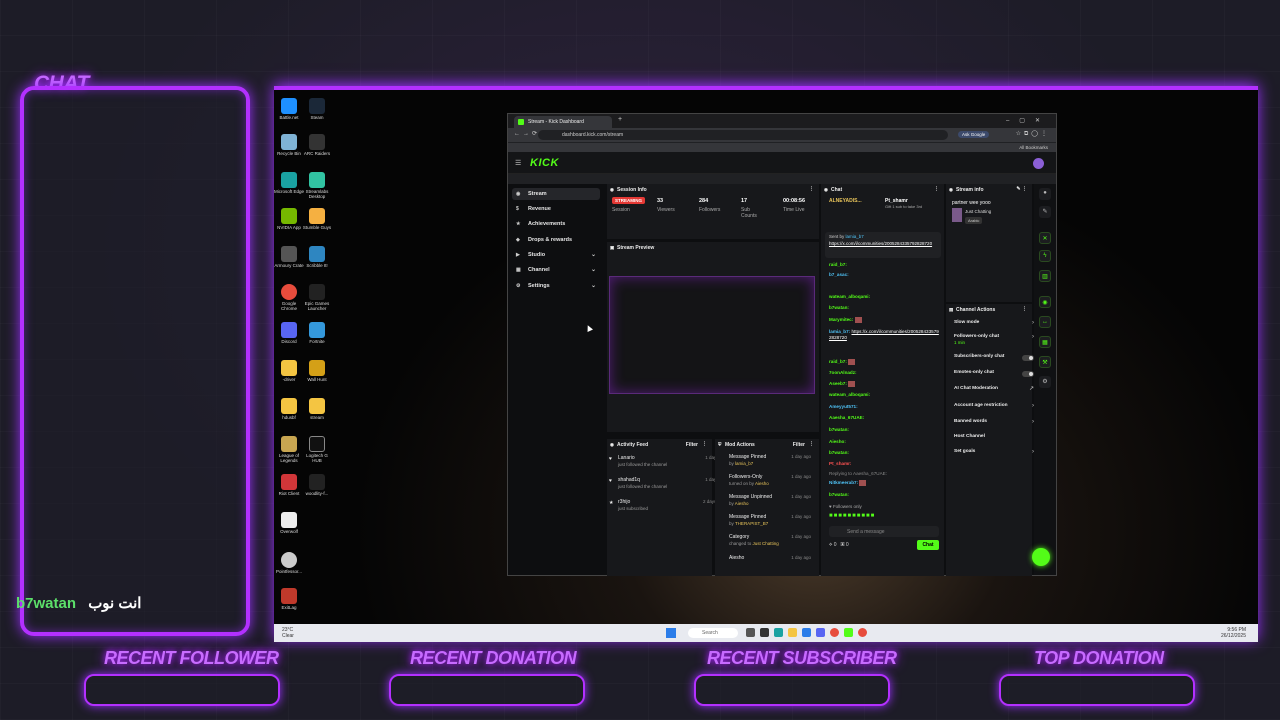 This screenshot has height=720, width=1280. What do you see at coordinates (289, 409) in the screenshot?
I see `desktop-icon: hdusbf` at bounding box center [289, 409].